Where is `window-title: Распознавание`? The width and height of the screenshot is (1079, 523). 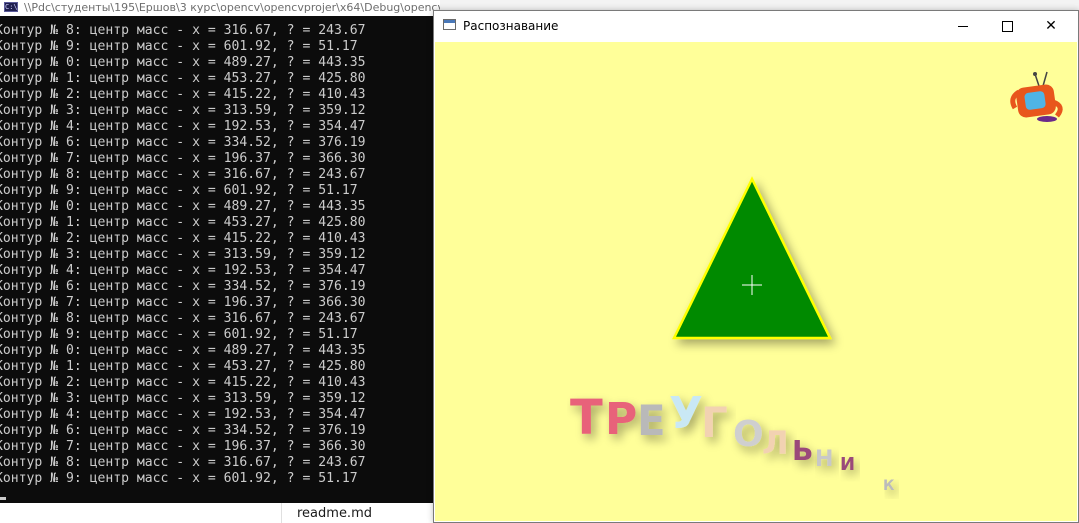
window-title: Распознавание is located at coordinates (511, 26).